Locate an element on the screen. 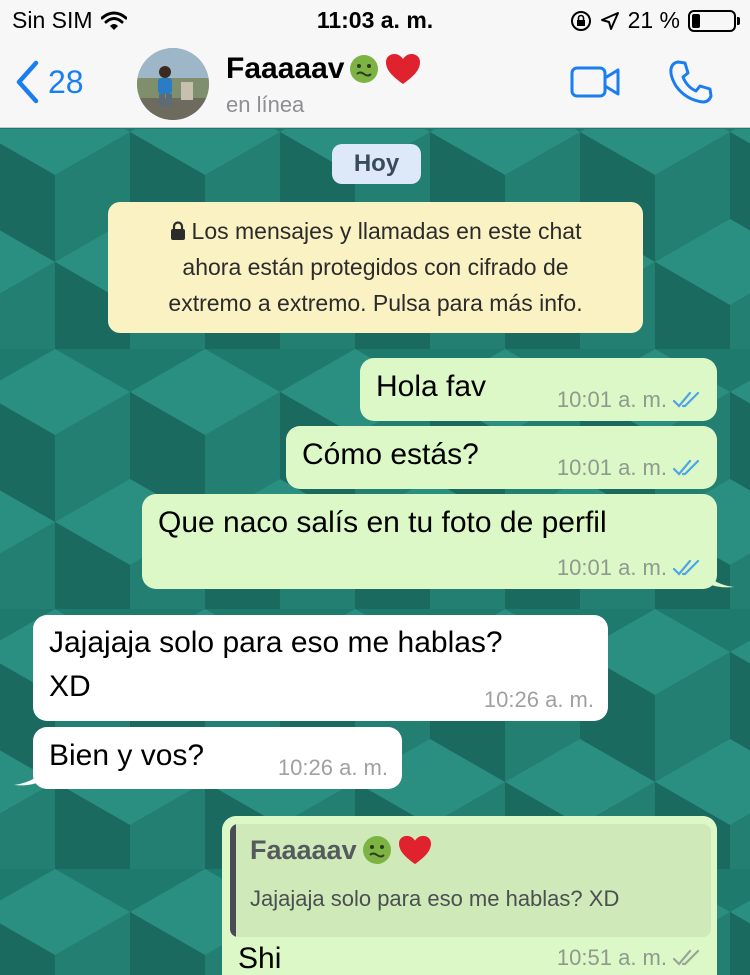 This screenshot has width=750, height=975. video-call-icon is located at coordinates (596, 82).